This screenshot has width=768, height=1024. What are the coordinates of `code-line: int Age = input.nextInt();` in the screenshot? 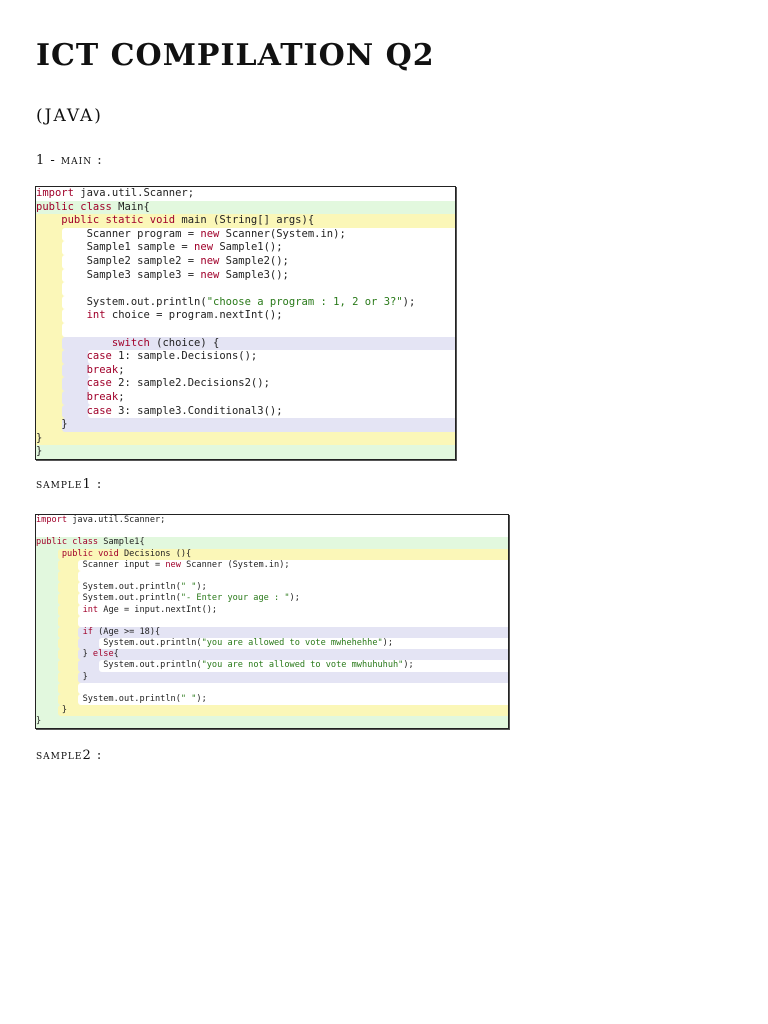 It's located at (272, 610).